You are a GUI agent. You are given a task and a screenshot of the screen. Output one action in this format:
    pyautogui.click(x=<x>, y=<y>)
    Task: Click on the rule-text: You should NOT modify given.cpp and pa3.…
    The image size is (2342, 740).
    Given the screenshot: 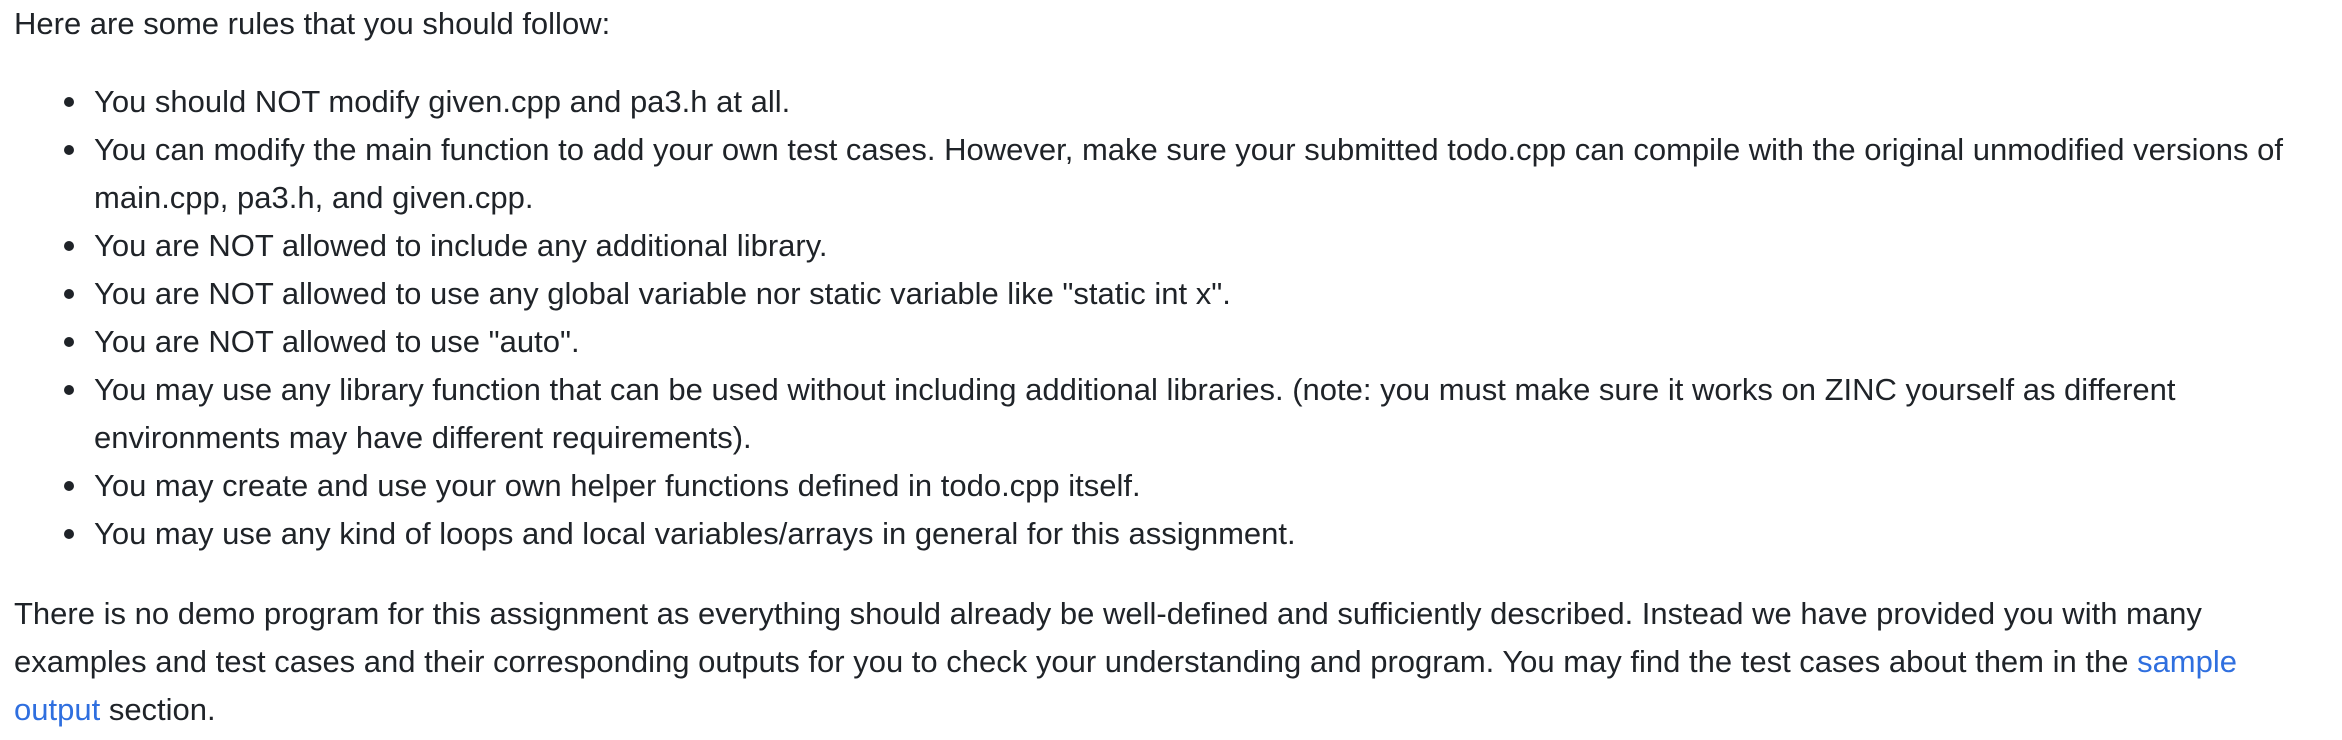 What is the action you would take?
    pyautogui.click(x=442, y=101)
    